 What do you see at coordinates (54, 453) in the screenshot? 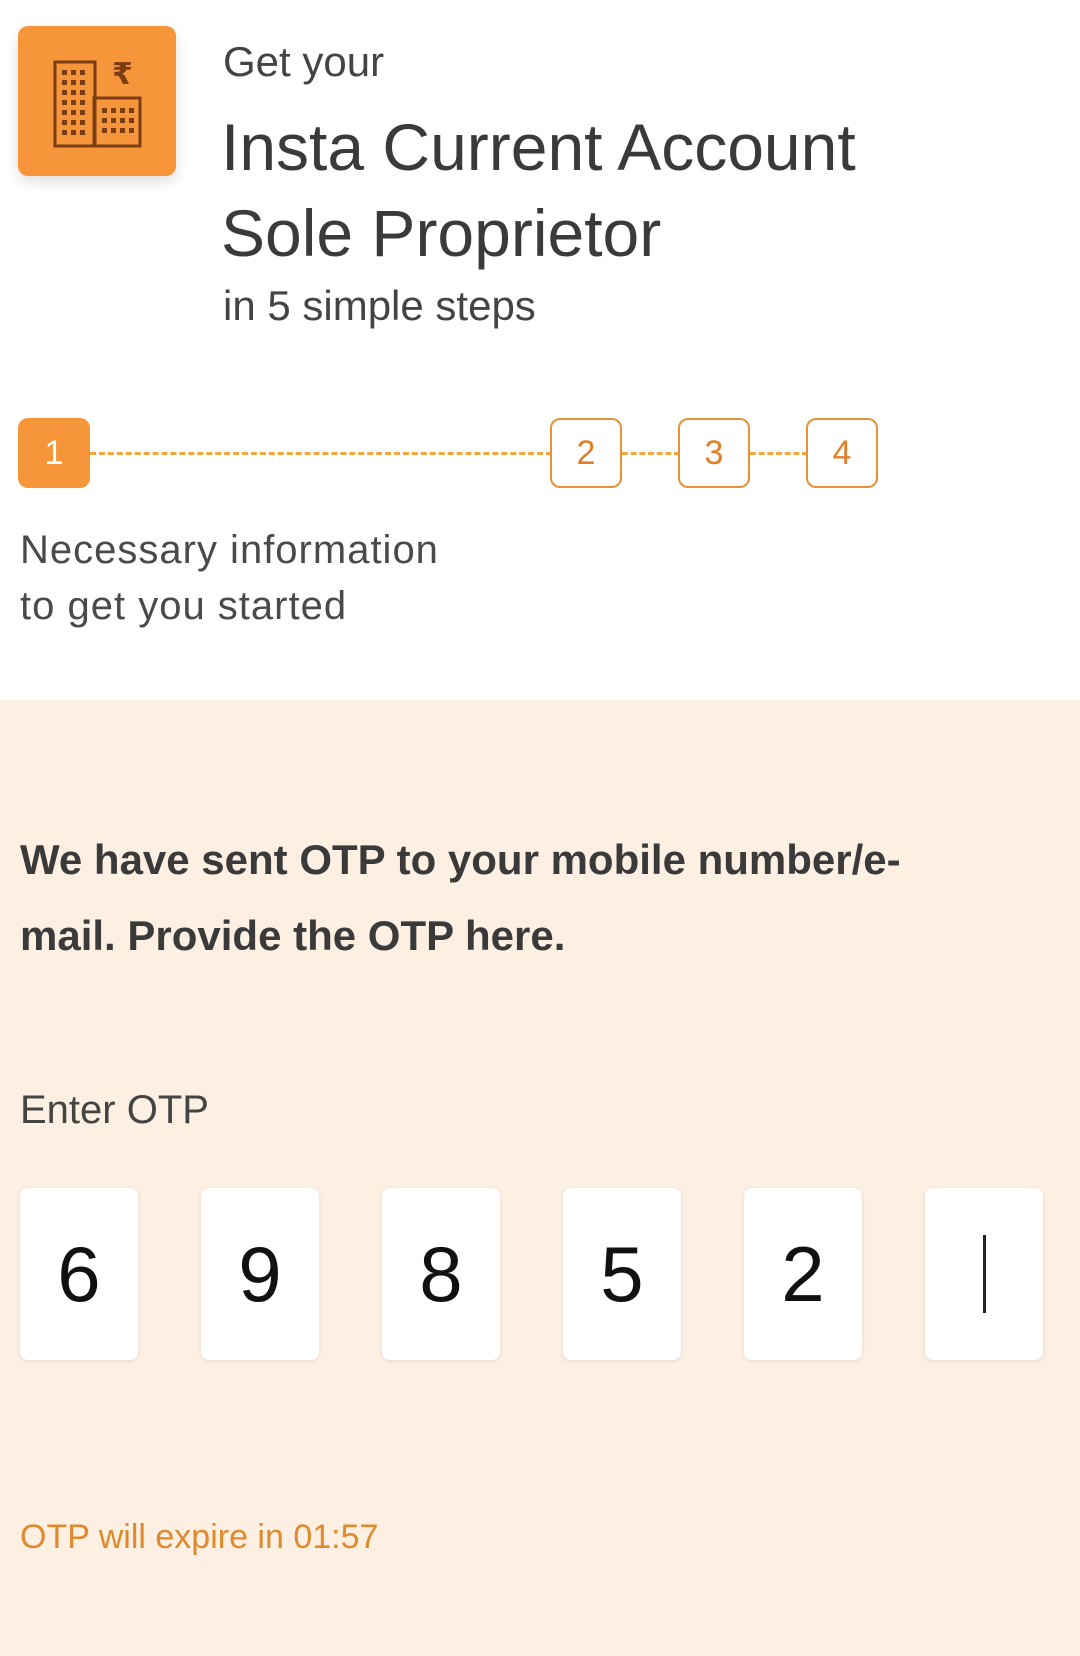
I see `step-1: 1` at bounding box center [54, 453].